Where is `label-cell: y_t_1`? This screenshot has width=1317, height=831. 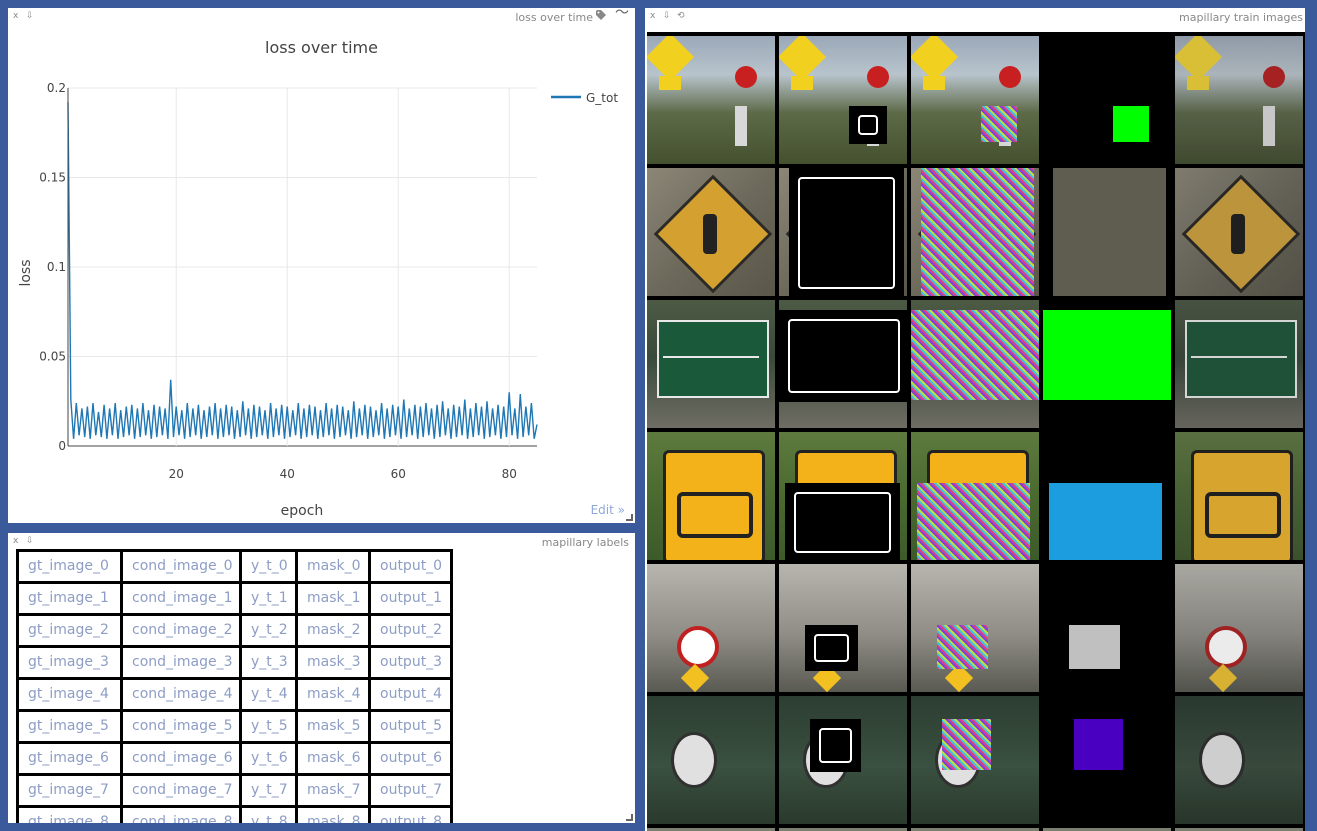
label-cell: y_t_1 is located at coordinates (268, 598).